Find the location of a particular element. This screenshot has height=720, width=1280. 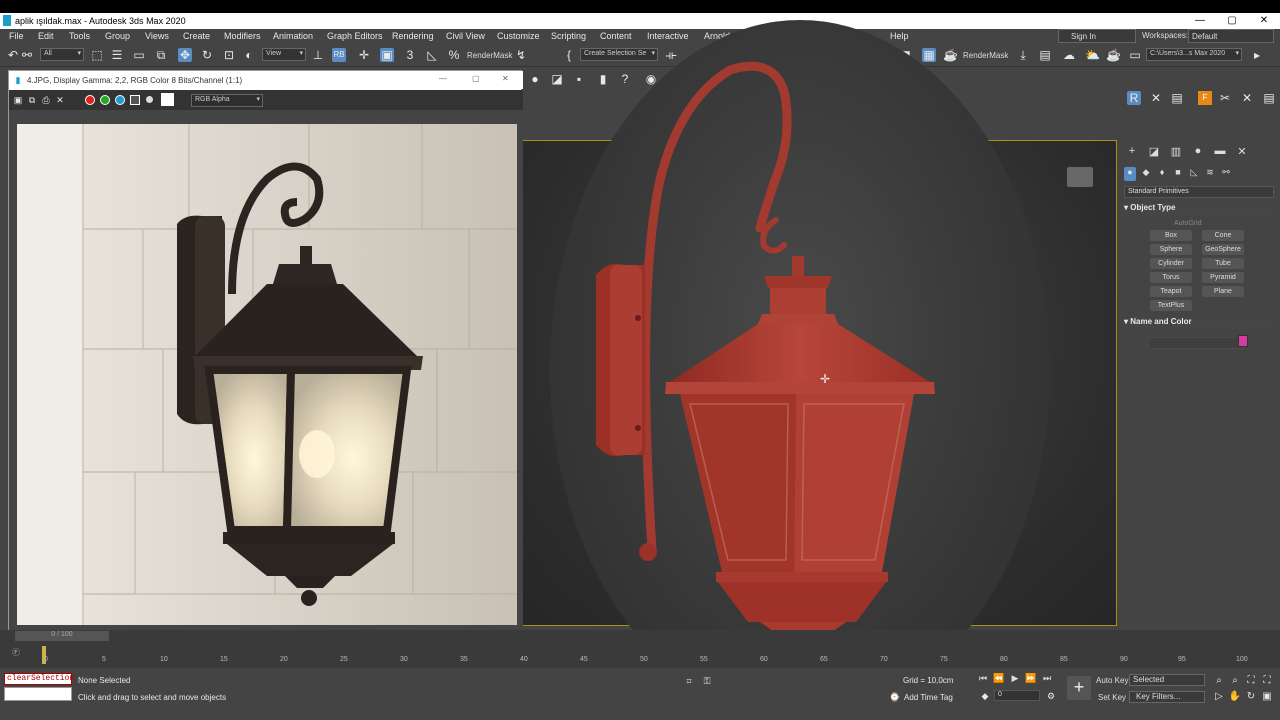

select-move-icon: ✥ is located at coordinates (185, 55).